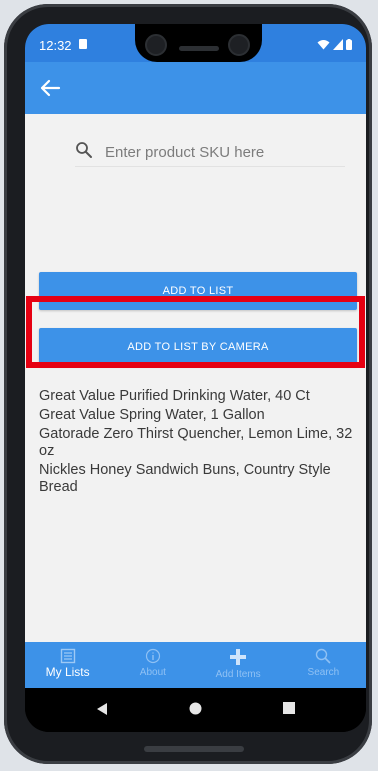 Image resolution: width=378 pixels, height=771 pixels. I want to click on tab-my-lists: My Lists, so click(67, 665).